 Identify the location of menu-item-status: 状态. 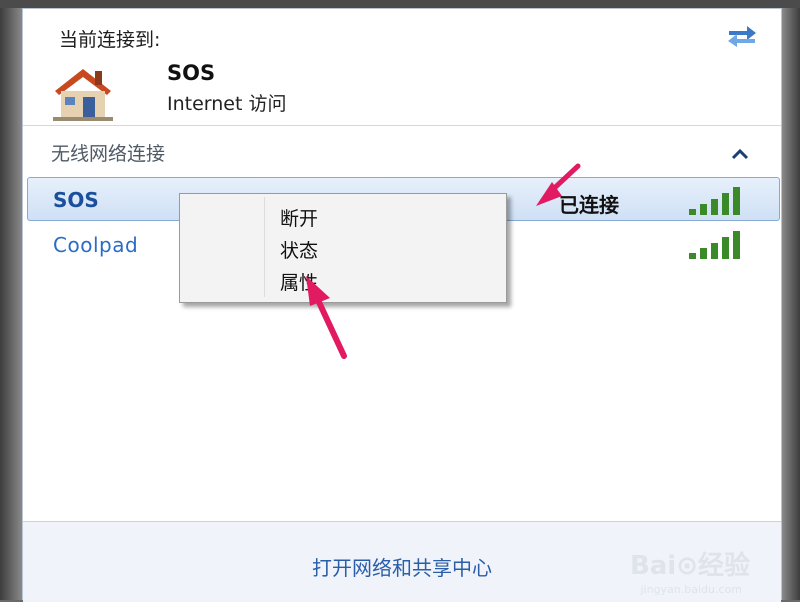
(299, 249).